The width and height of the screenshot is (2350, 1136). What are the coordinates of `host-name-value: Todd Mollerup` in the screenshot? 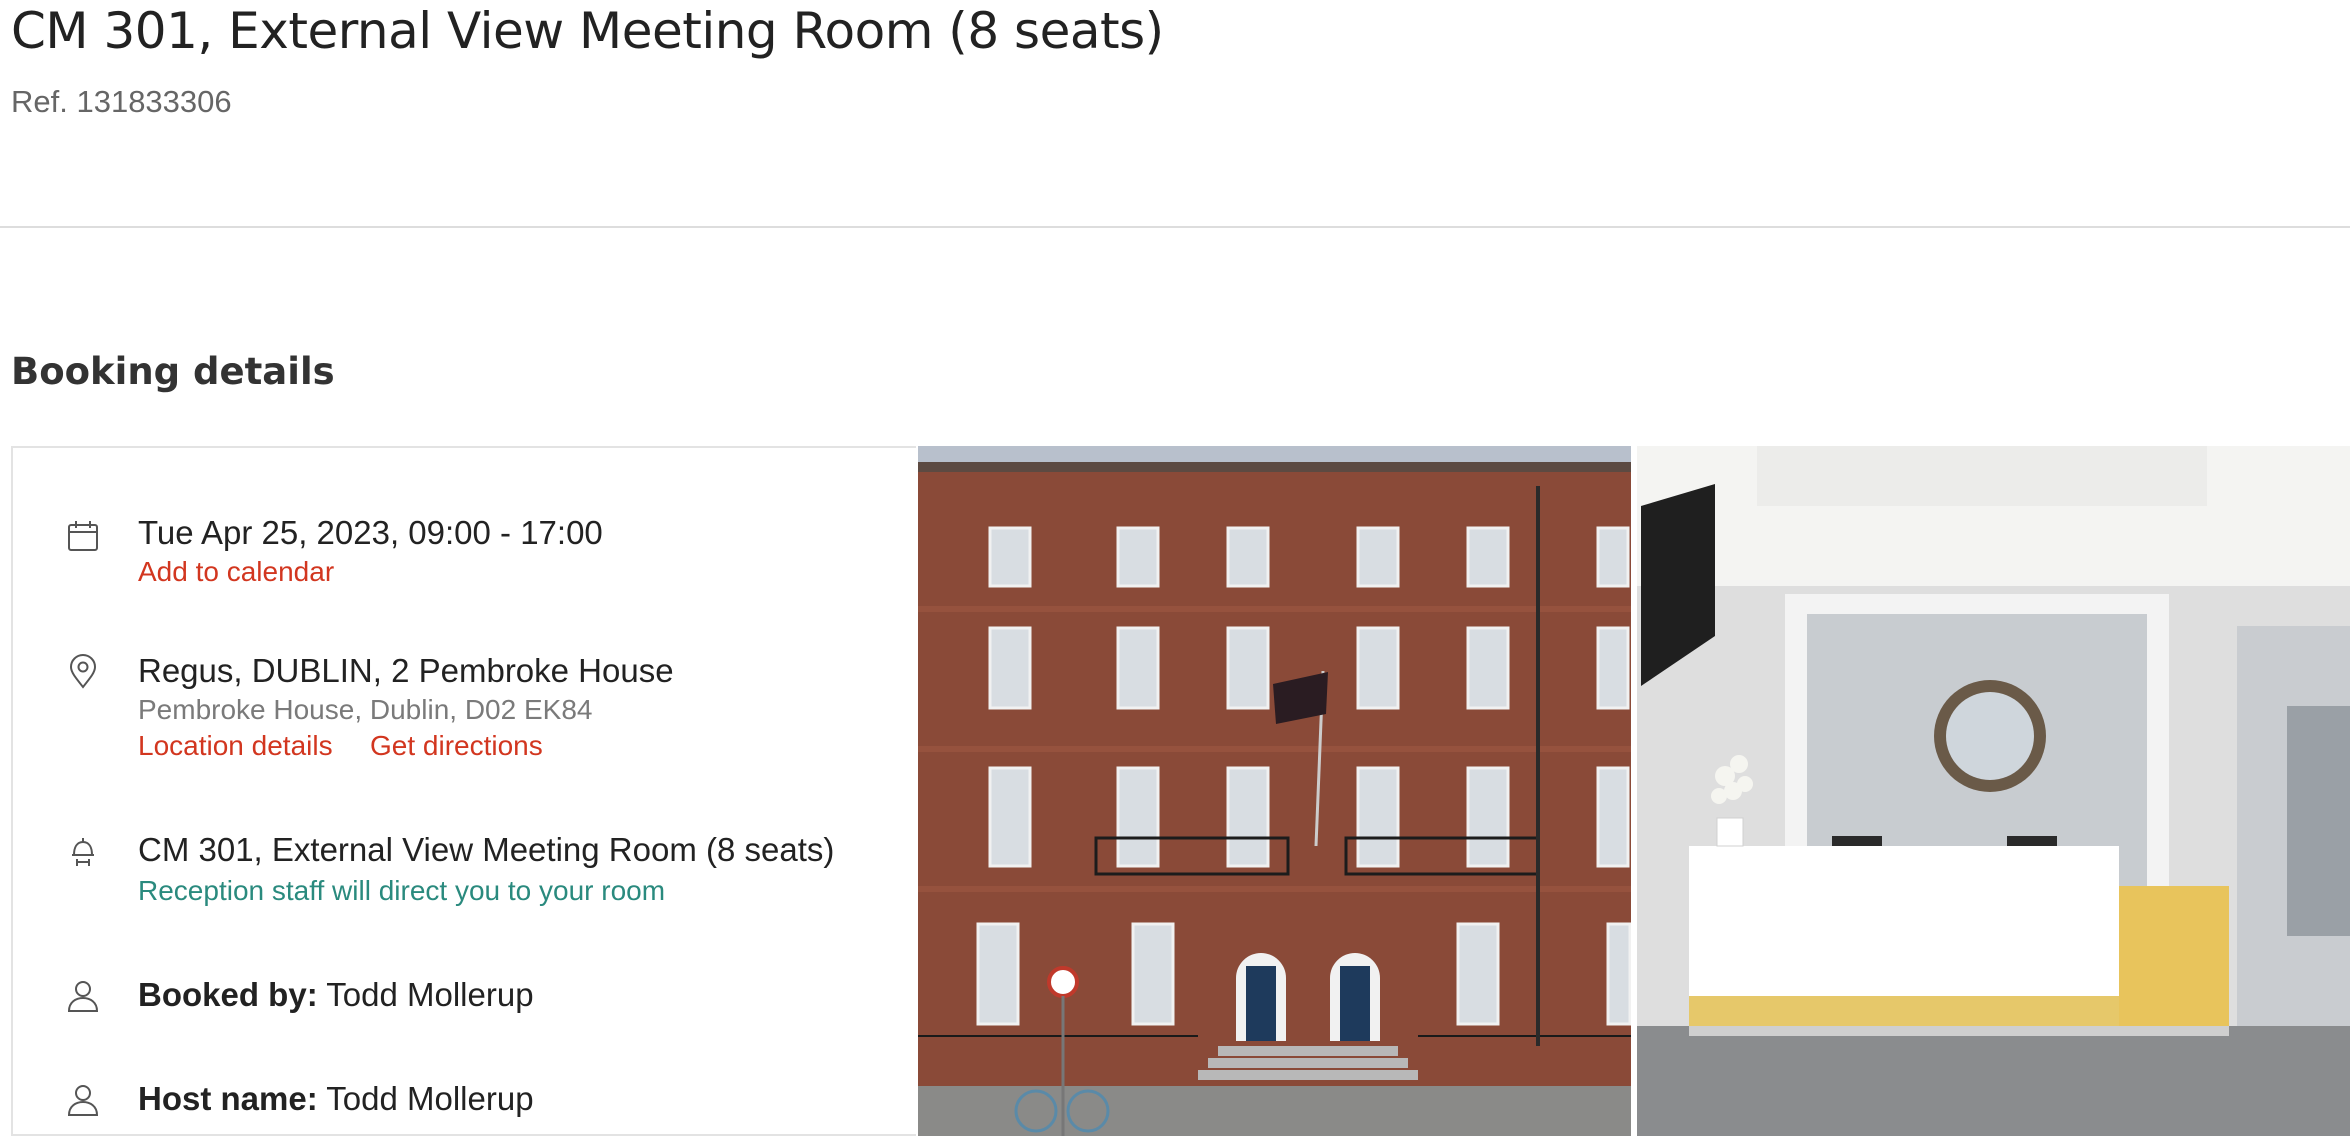 It's located at (430, 1098).